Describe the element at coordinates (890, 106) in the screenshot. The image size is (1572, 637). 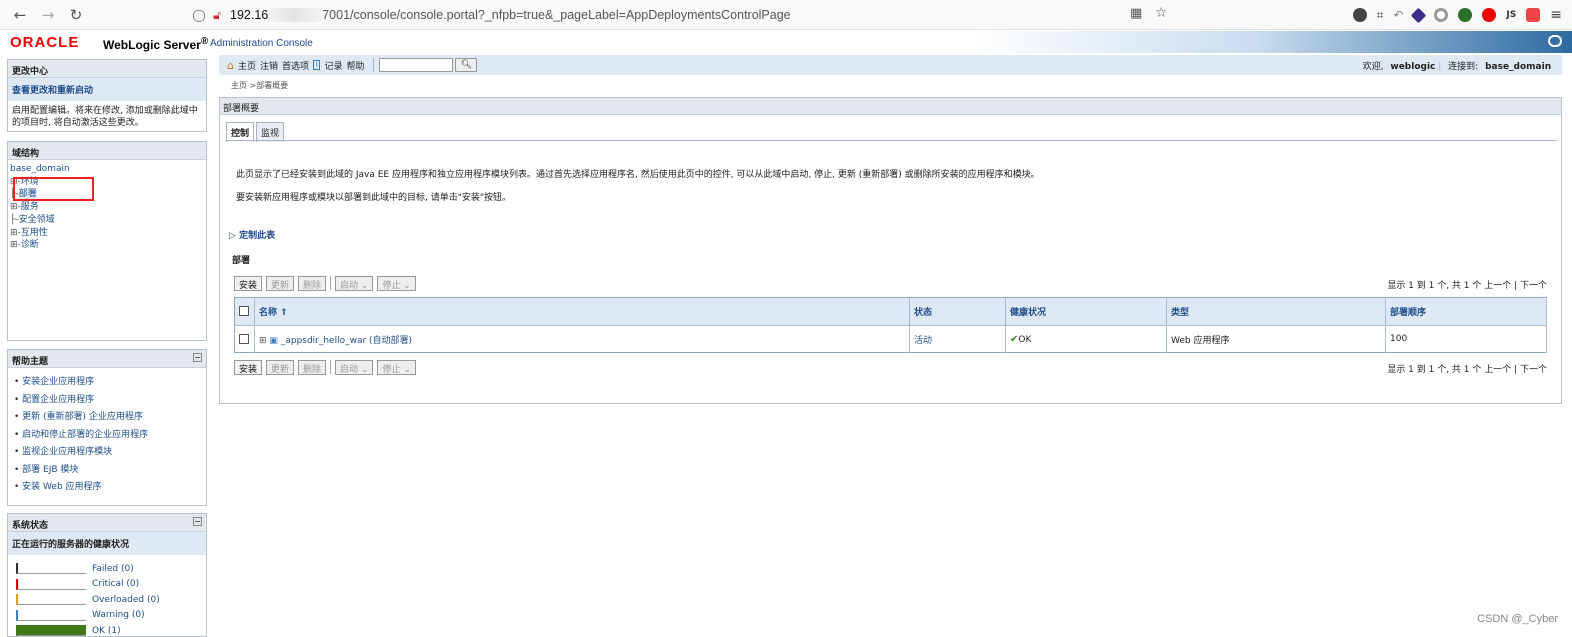
I see `content-title: 部署概要` at that location.